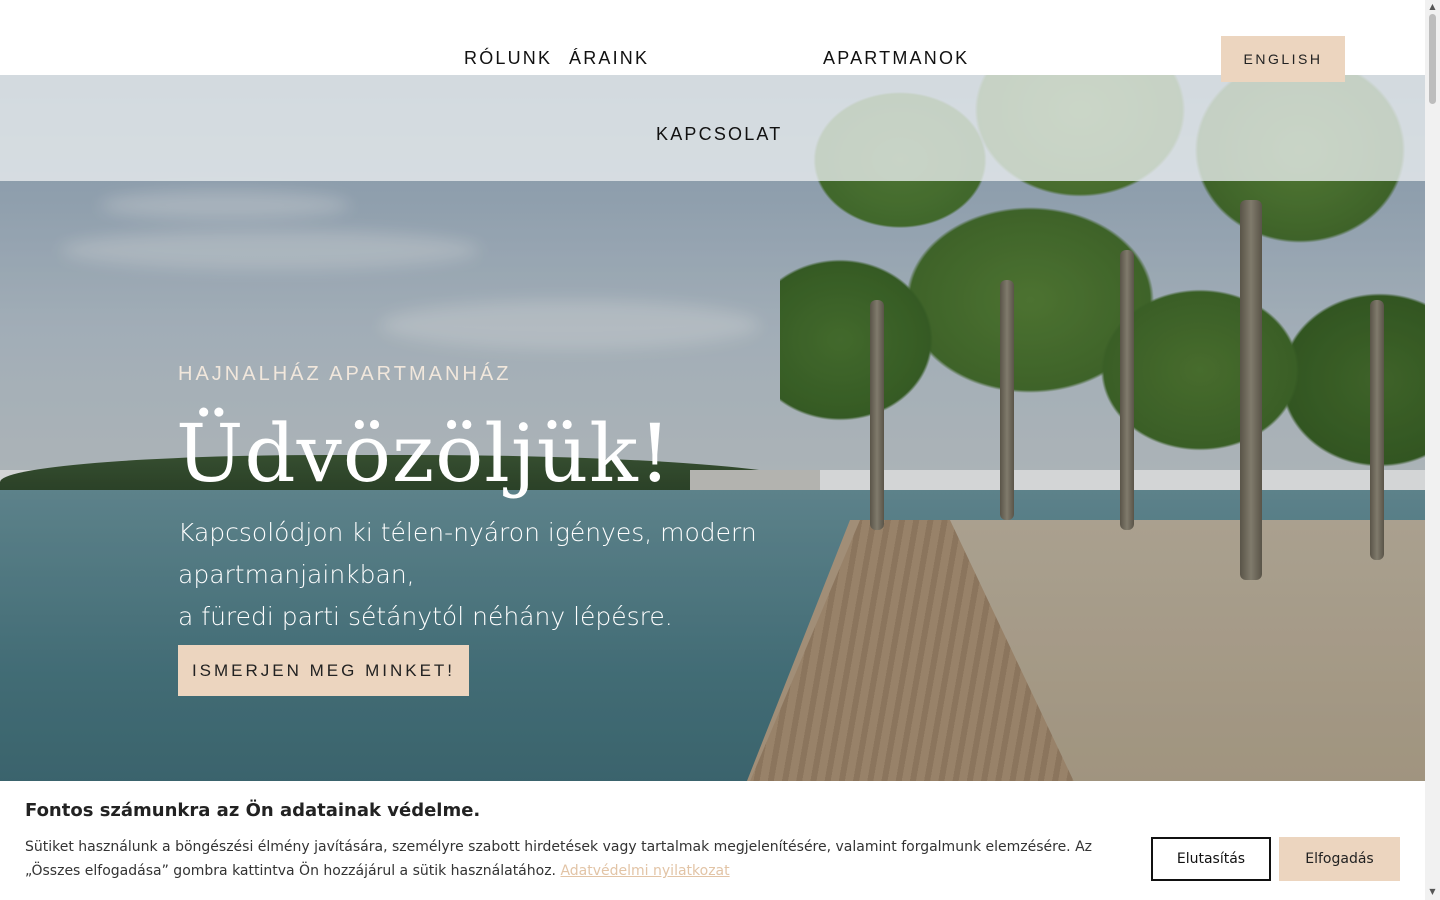  I want to click on nav-link-kapcsolat: KAPCSOLAT, so click(719, 134).